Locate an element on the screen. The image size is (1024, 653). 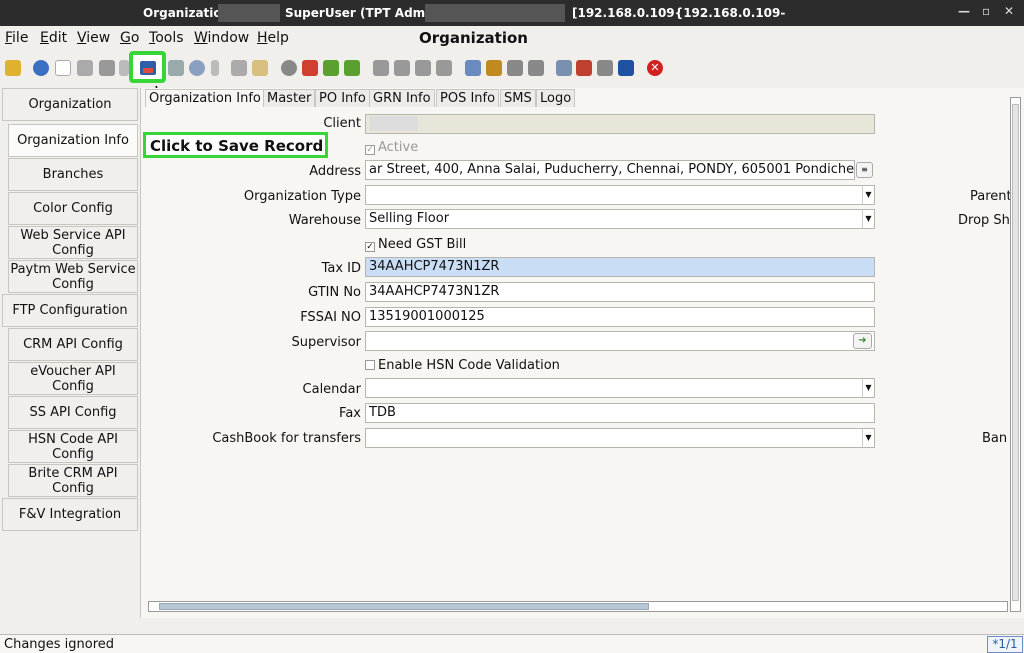
nav-ftp-configuration: FTP Configuration is located at coordinates (70, 310).